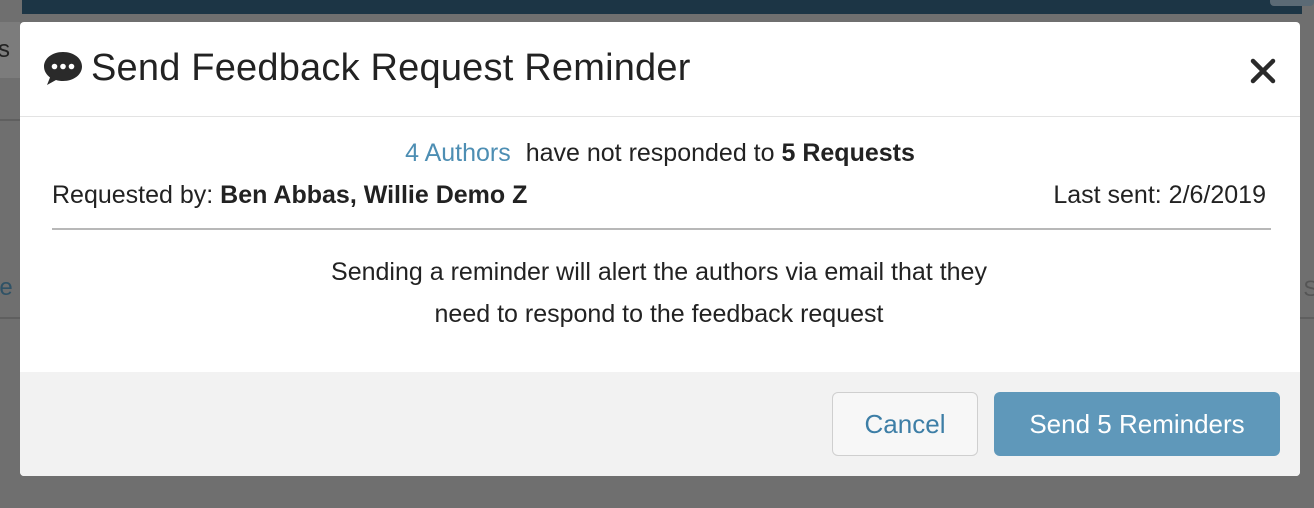 The image size is (1314, 508). What do you see at coordinates (458, 153) in the screenshot?
I see `authors-link: 4 Authors` at bounding box center [458, 153].